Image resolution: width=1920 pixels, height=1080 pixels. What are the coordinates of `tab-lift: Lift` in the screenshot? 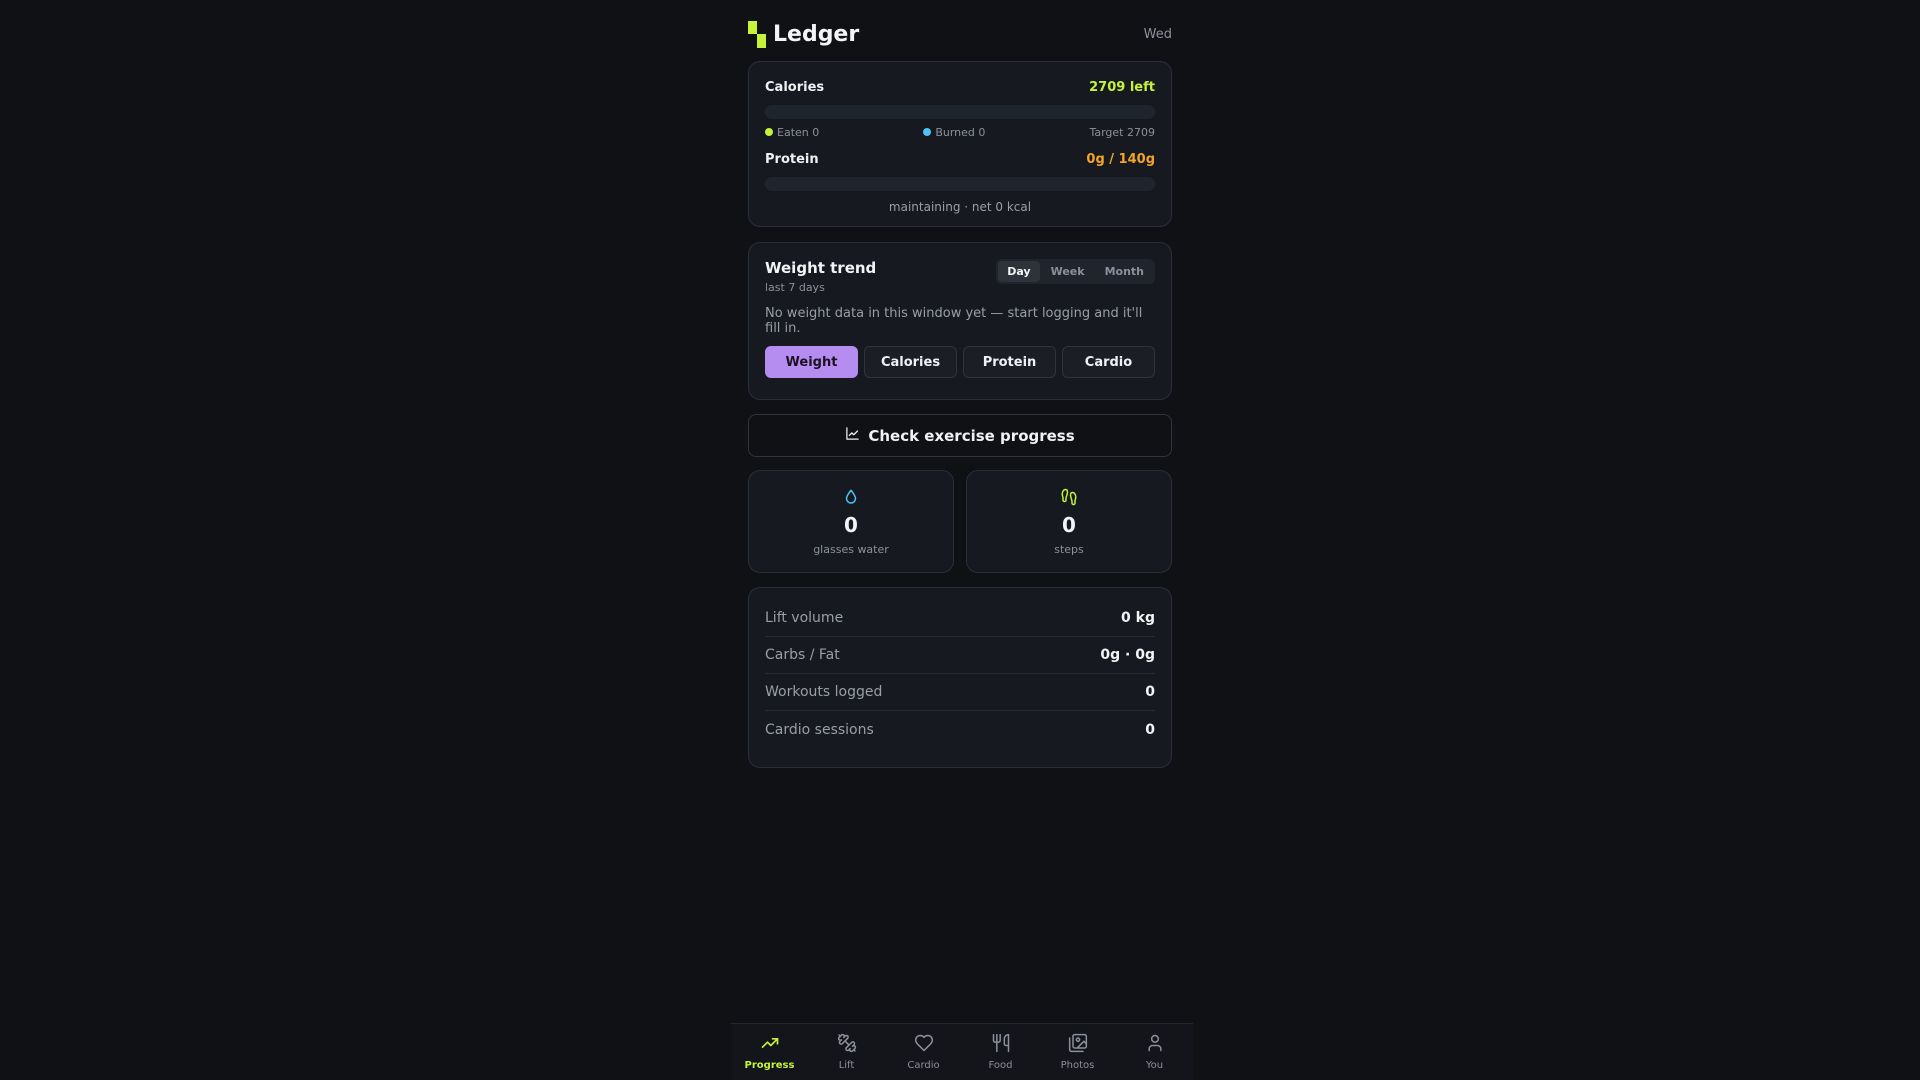 It's located at (846, 1052).